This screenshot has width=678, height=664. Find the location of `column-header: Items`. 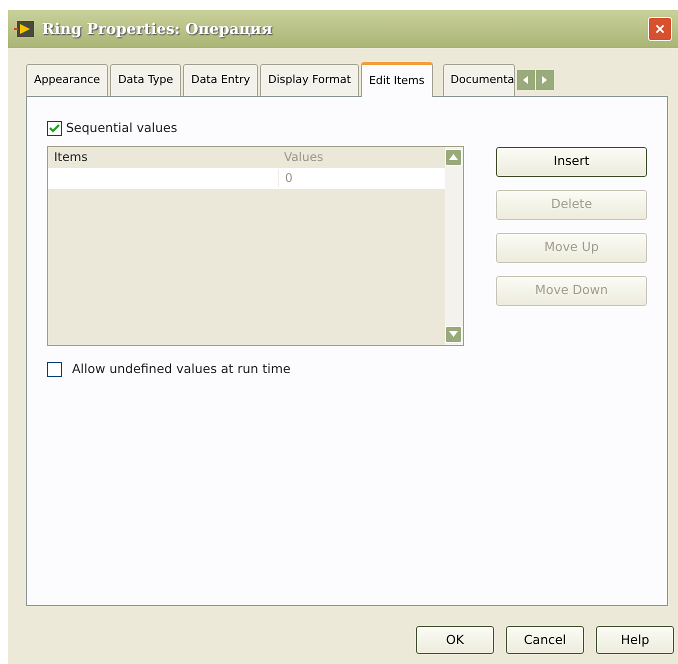

column-header: Items is located at coordinates (71, 157).